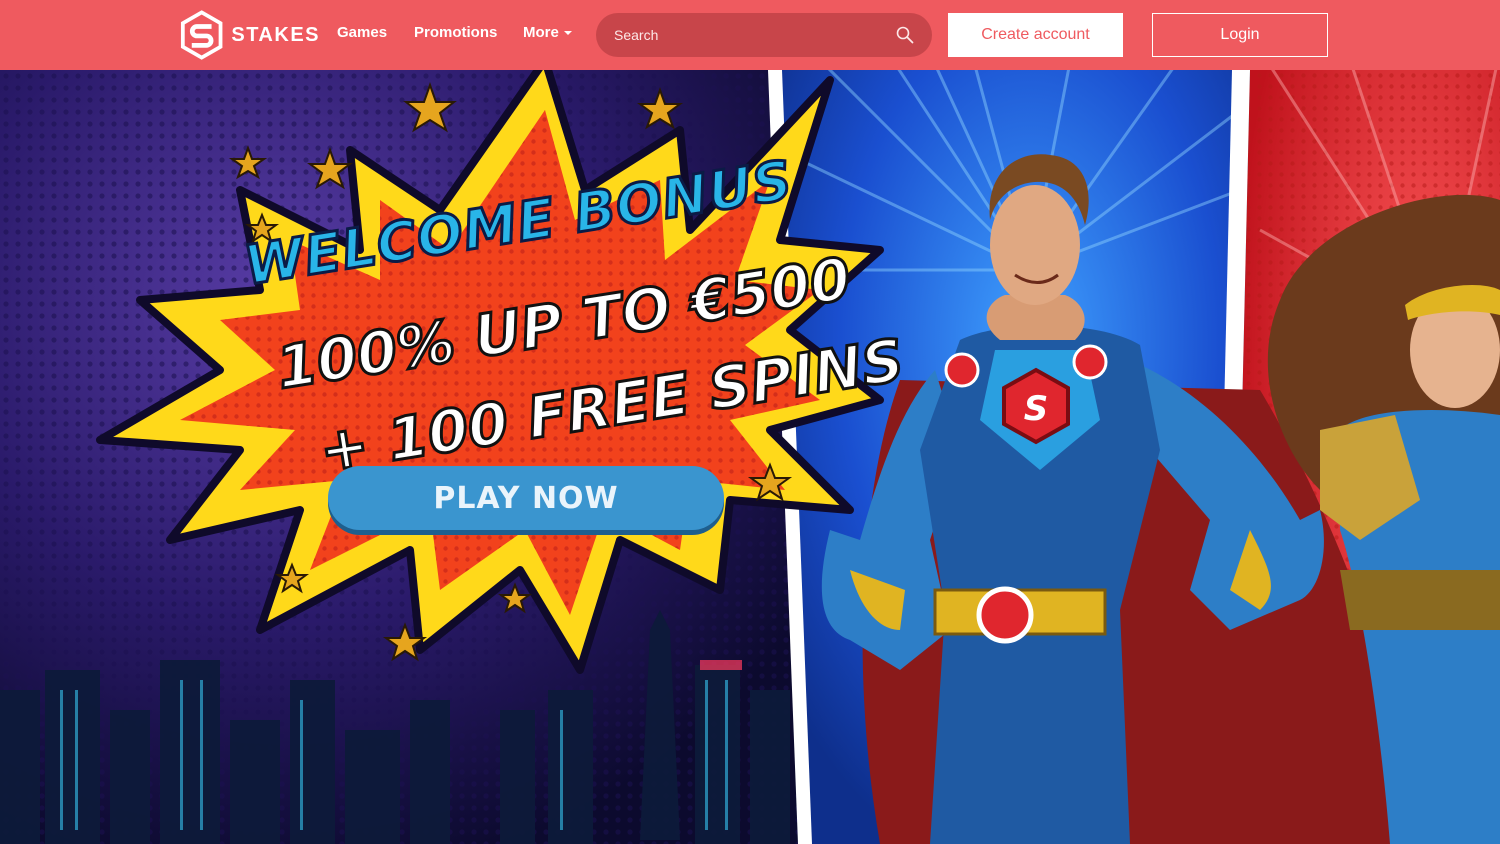 The height and width of the screenshot is (844, 1500). What do you see at coordinates (1035, 35) in the screenshot?
I see `create-account-button: Create account` at bounding box center [1035, 35].